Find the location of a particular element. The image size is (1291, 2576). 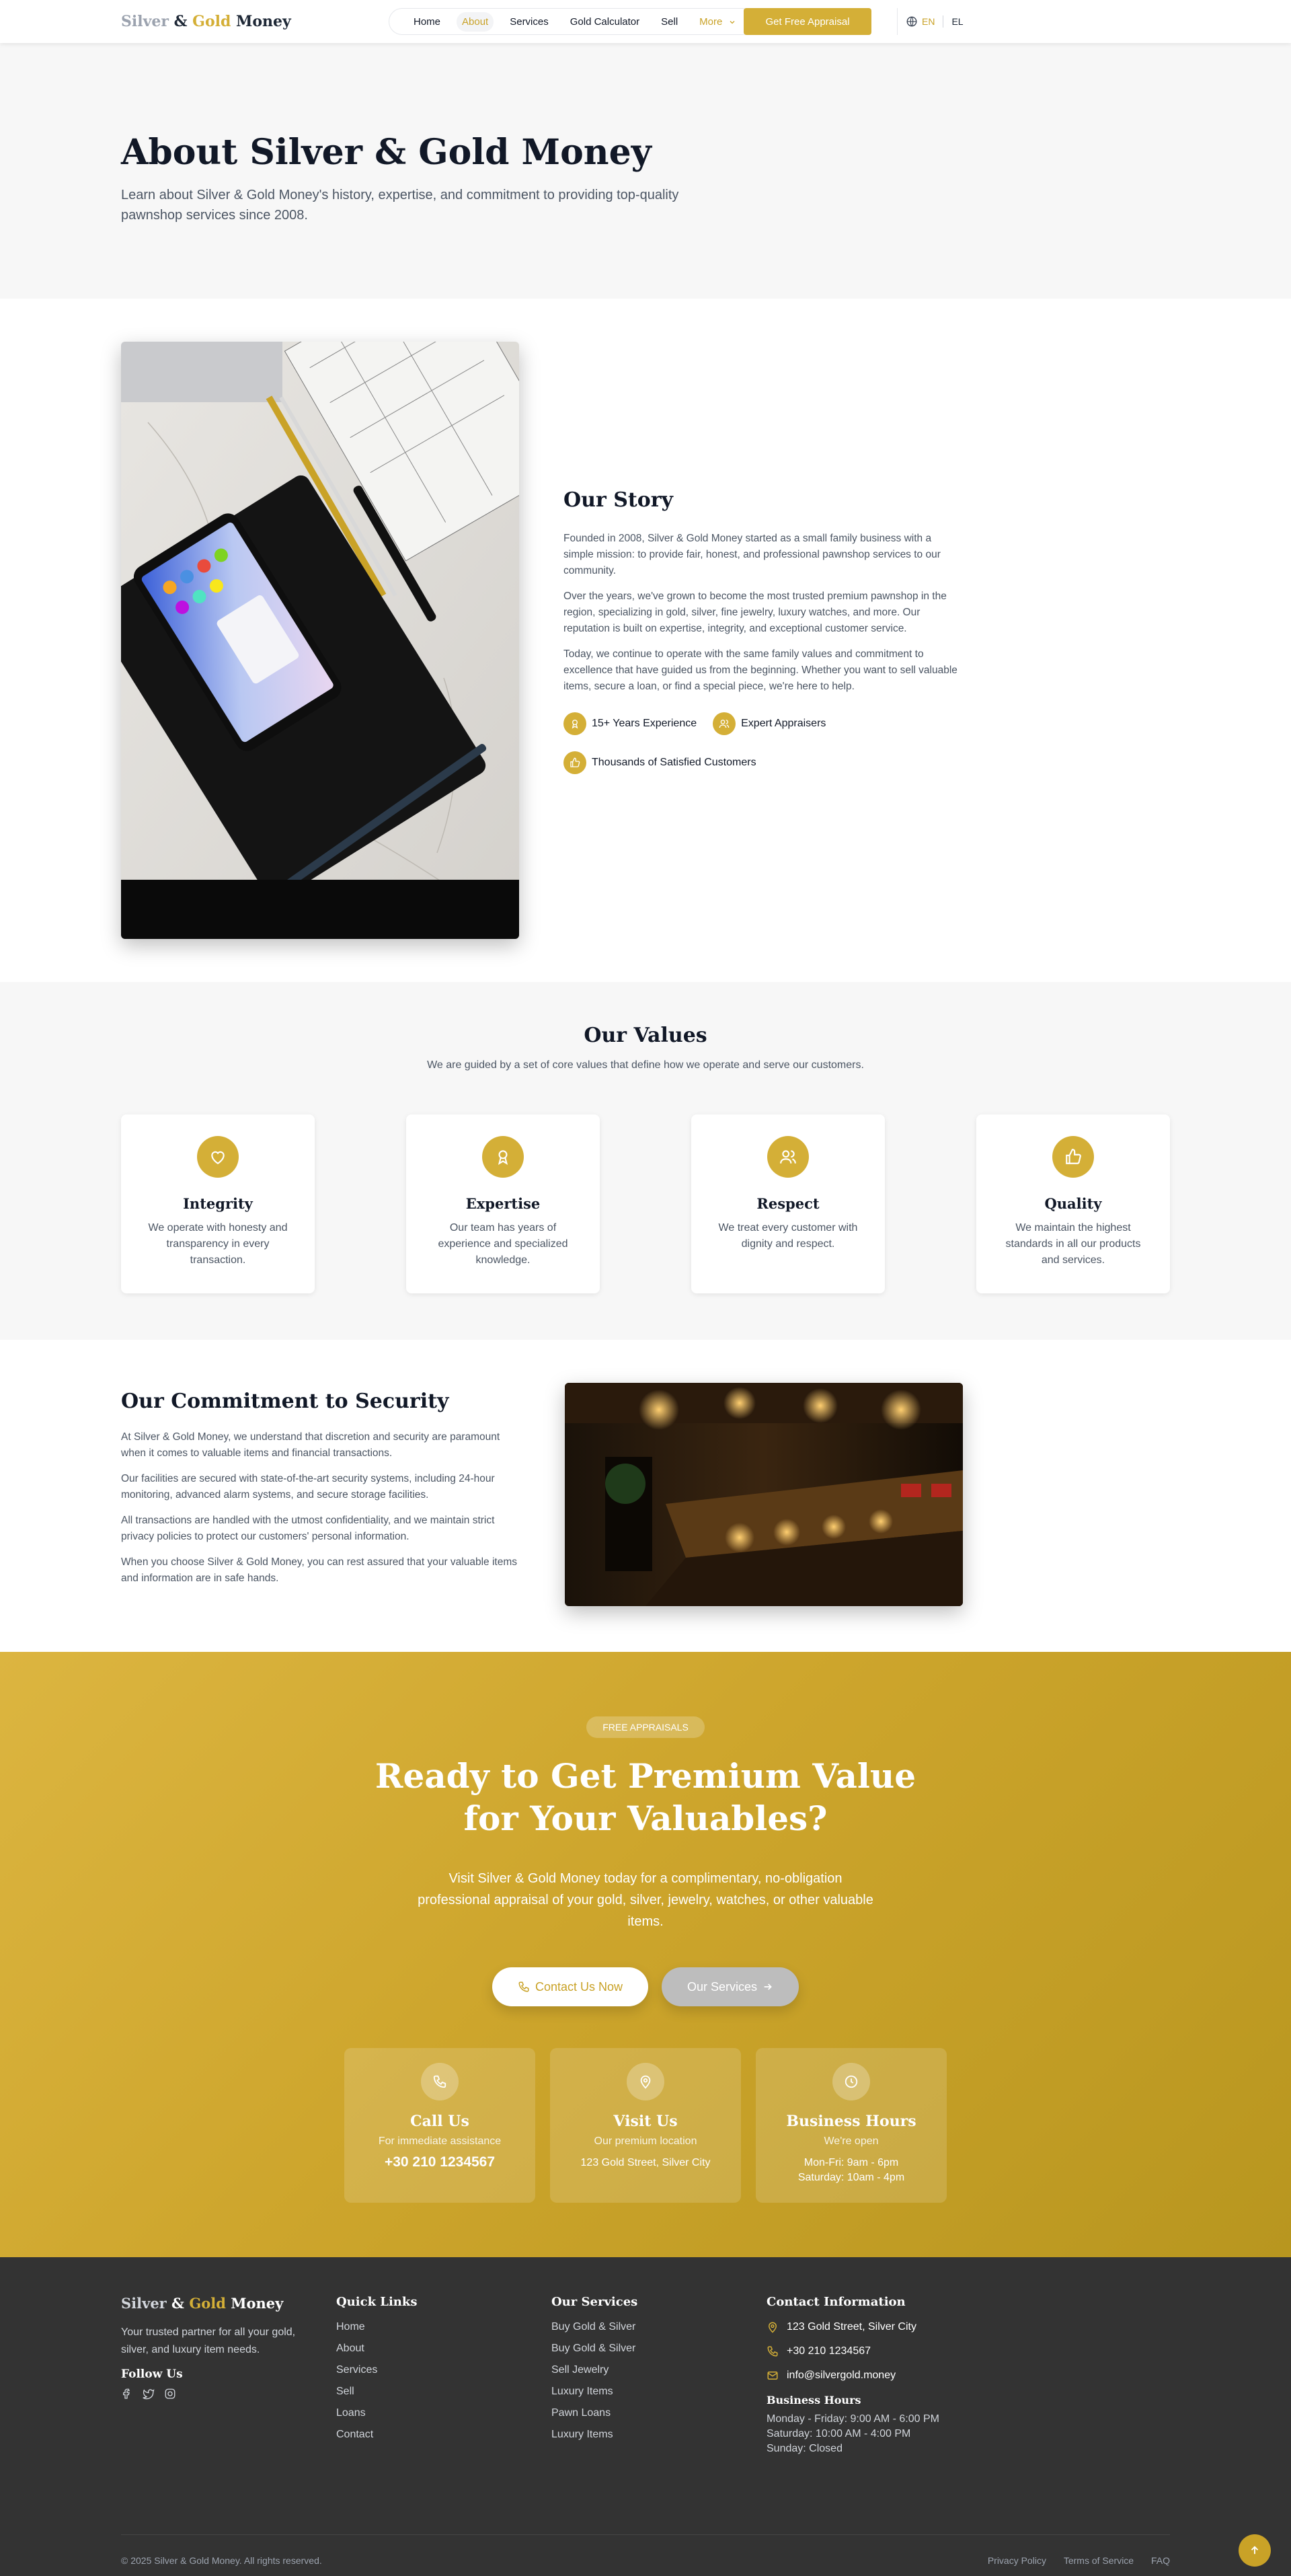

logo-gold: Gold is located at coordinates (211, 21).